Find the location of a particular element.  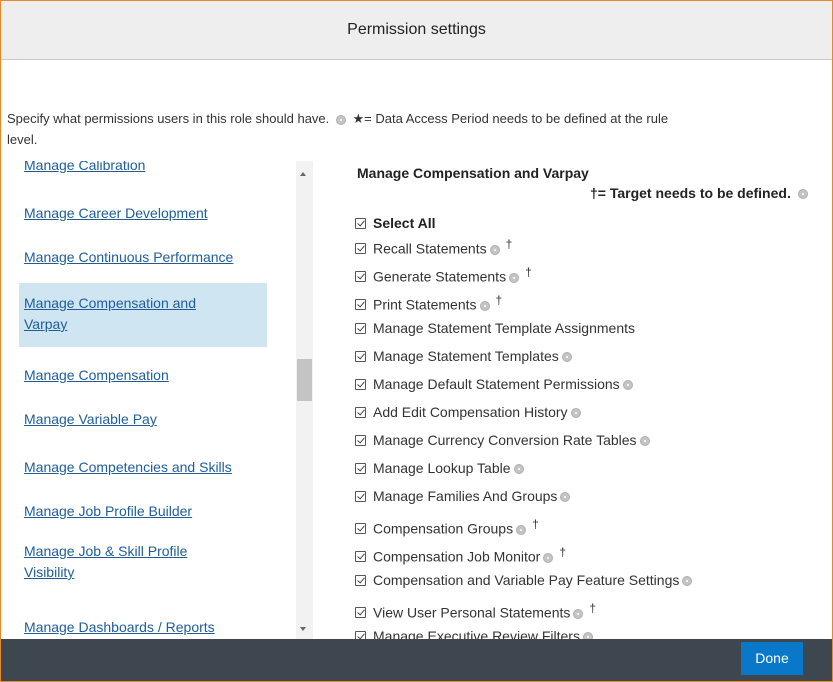

sidebar-item-manage-calibration: Manage Calibration is located at coordinates (143, 168).